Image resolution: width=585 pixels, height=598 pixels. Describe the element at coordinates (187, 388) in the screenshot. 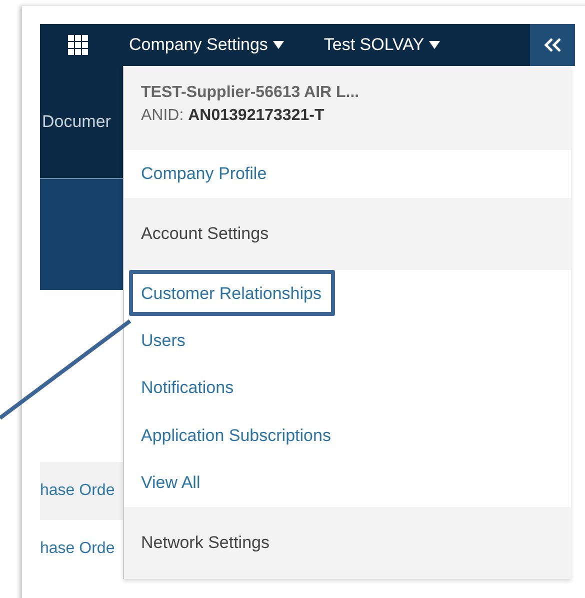

I see `menu-link: Notifications` at that location.